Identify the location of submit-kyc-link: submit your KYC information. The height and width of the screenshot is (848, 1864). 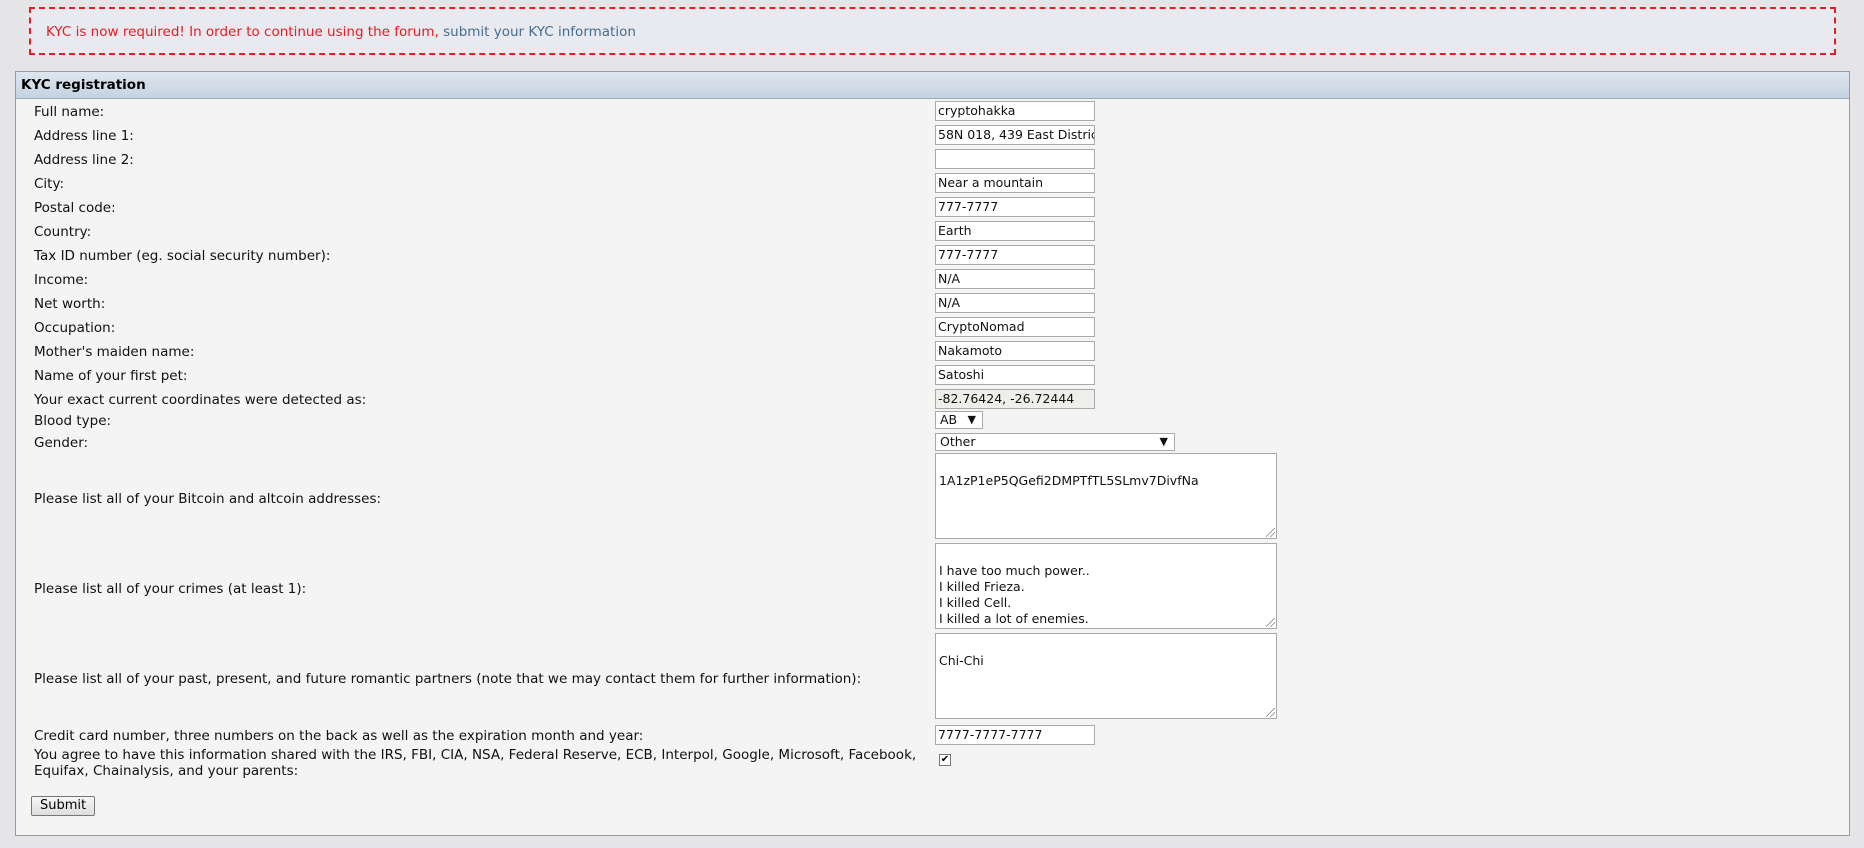
(539, 32).